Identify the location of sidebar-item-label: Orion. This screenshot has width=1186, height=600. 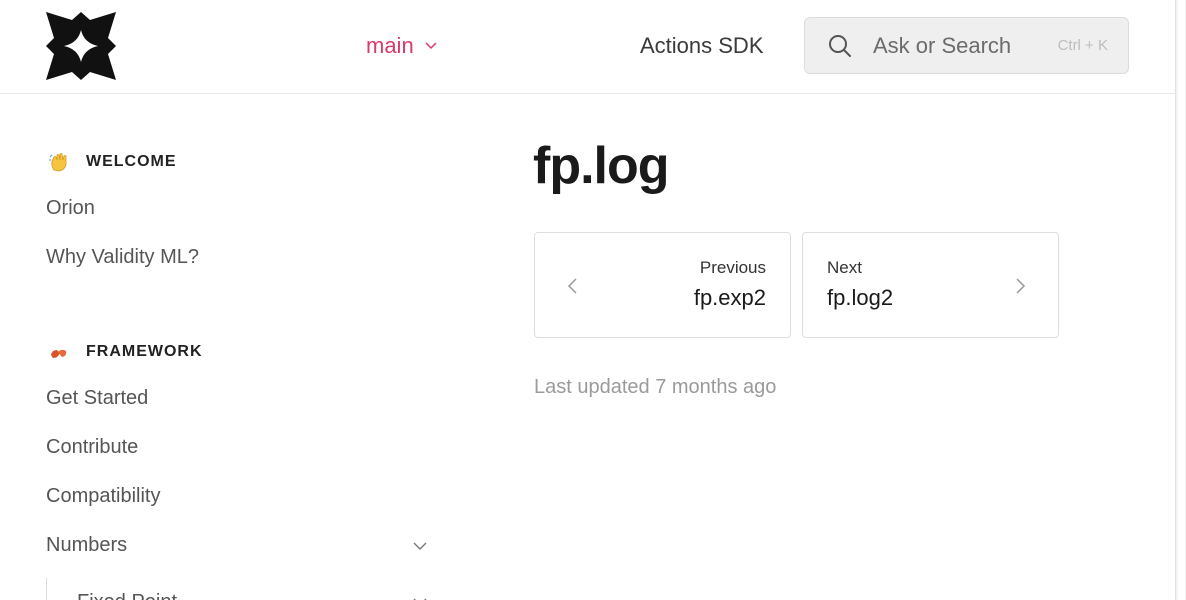
(70, 208).